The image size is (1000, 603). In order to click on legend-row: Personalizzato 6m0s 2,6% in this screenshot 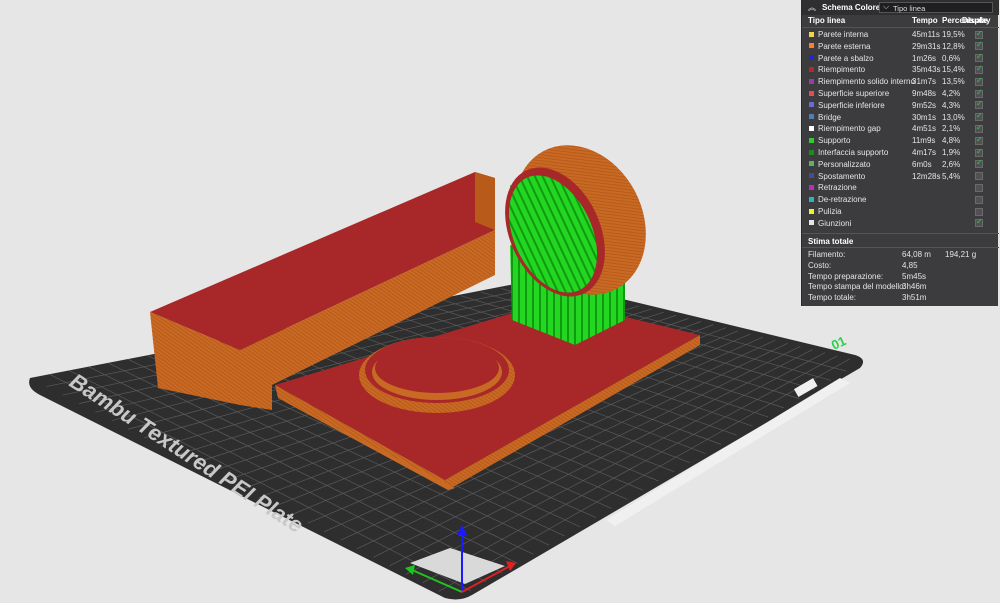, I will do `click(900, 164)`.